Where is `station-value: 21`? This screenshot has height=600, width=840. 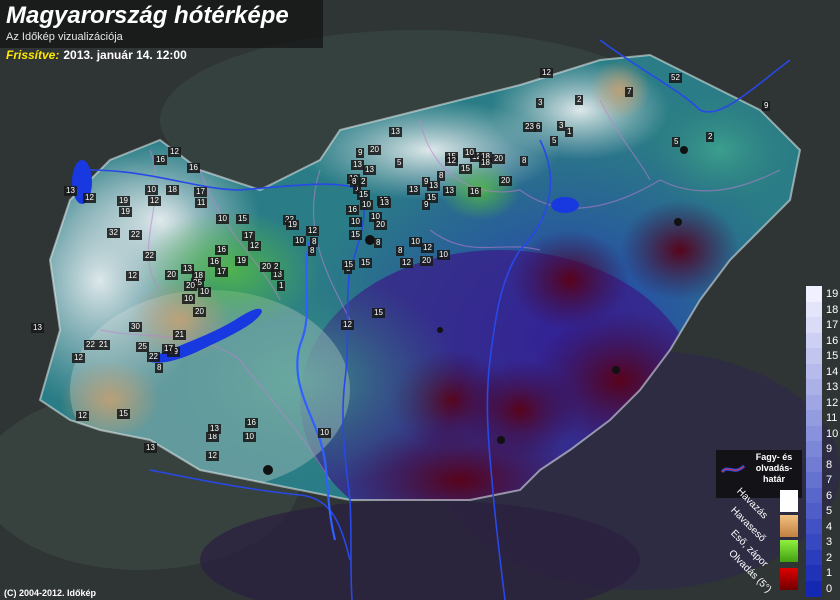 station-value: 21 is located at coordinates (179, 335).